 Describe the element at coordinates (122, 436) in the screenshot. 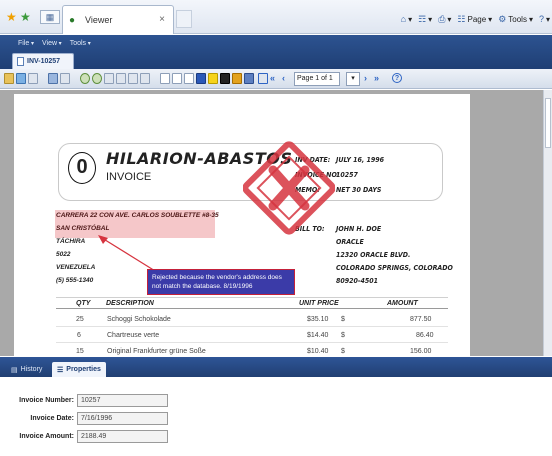

I see `invoice-amount-field: 2188.49` at that location.